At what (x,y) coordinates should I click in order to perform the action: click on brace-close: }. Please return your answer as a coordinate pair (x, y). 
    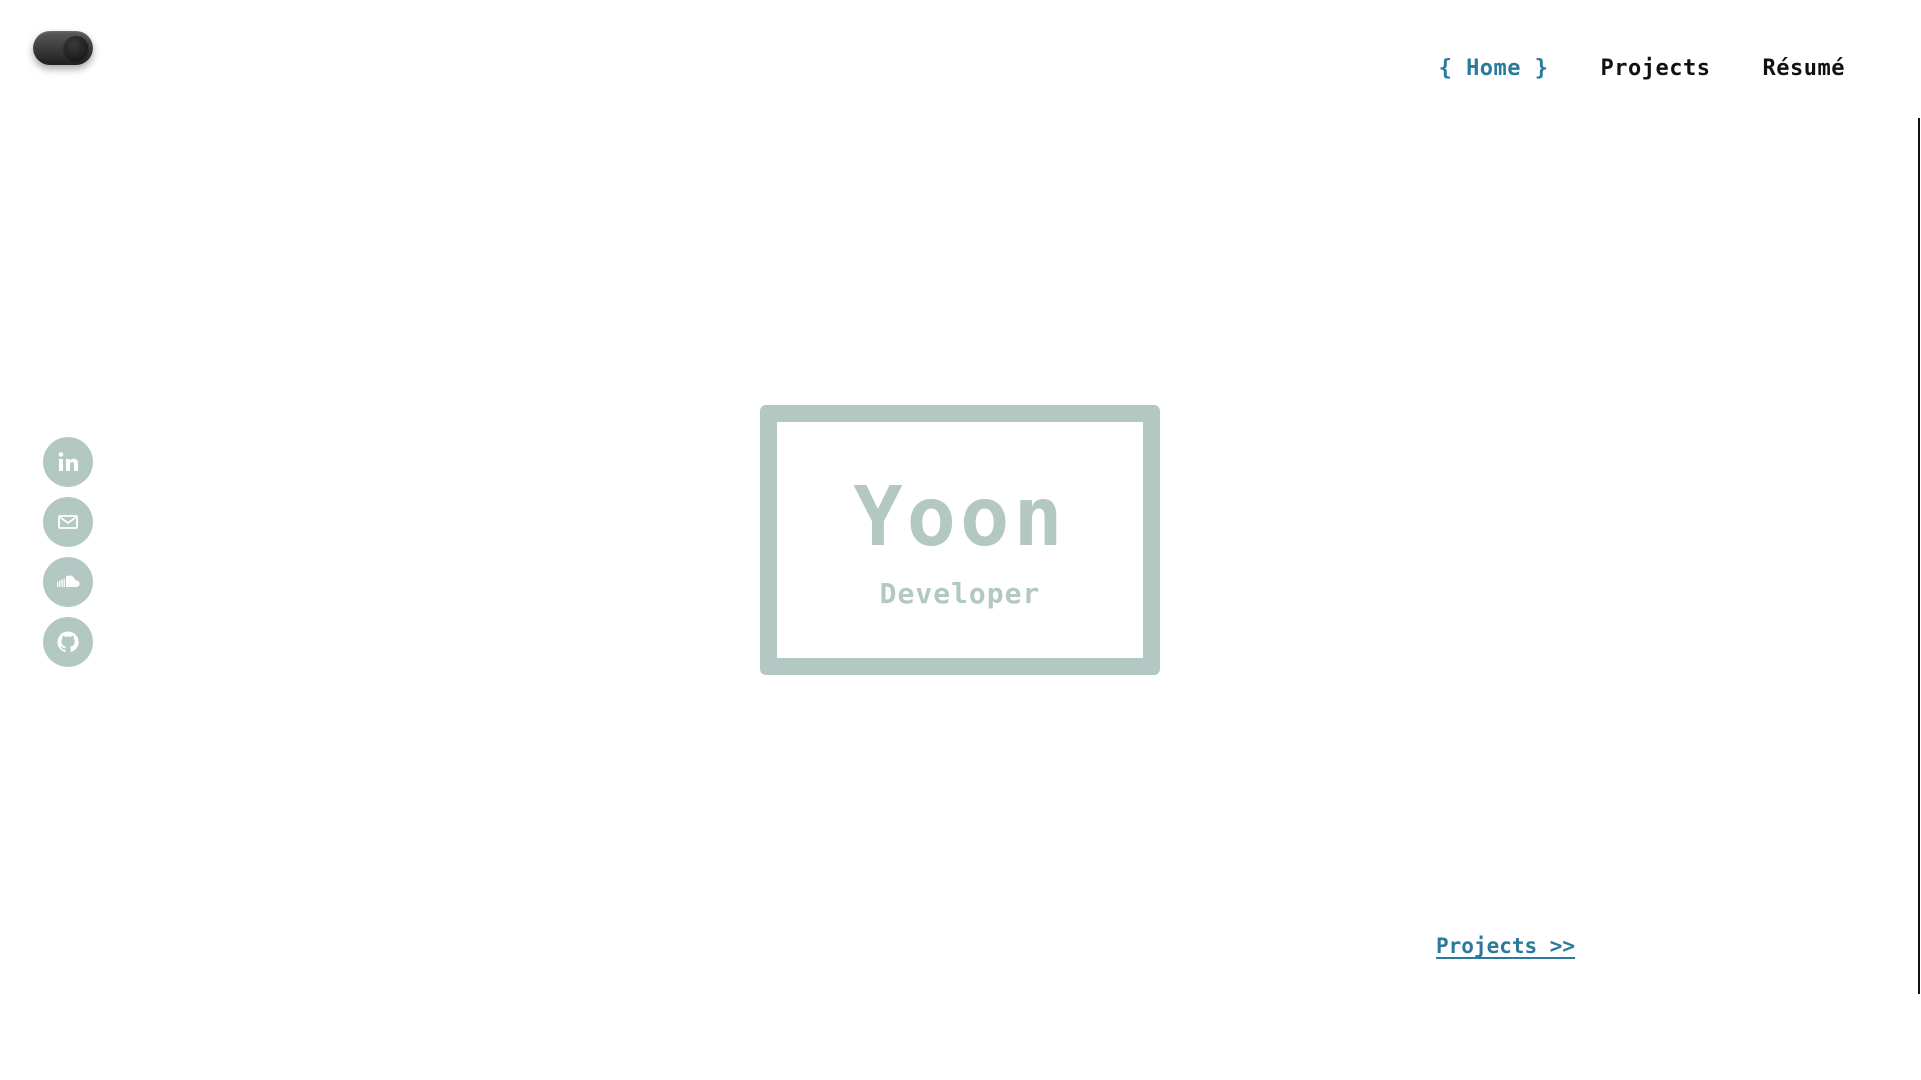
    Looking at the image, I should click on (1541, 68).